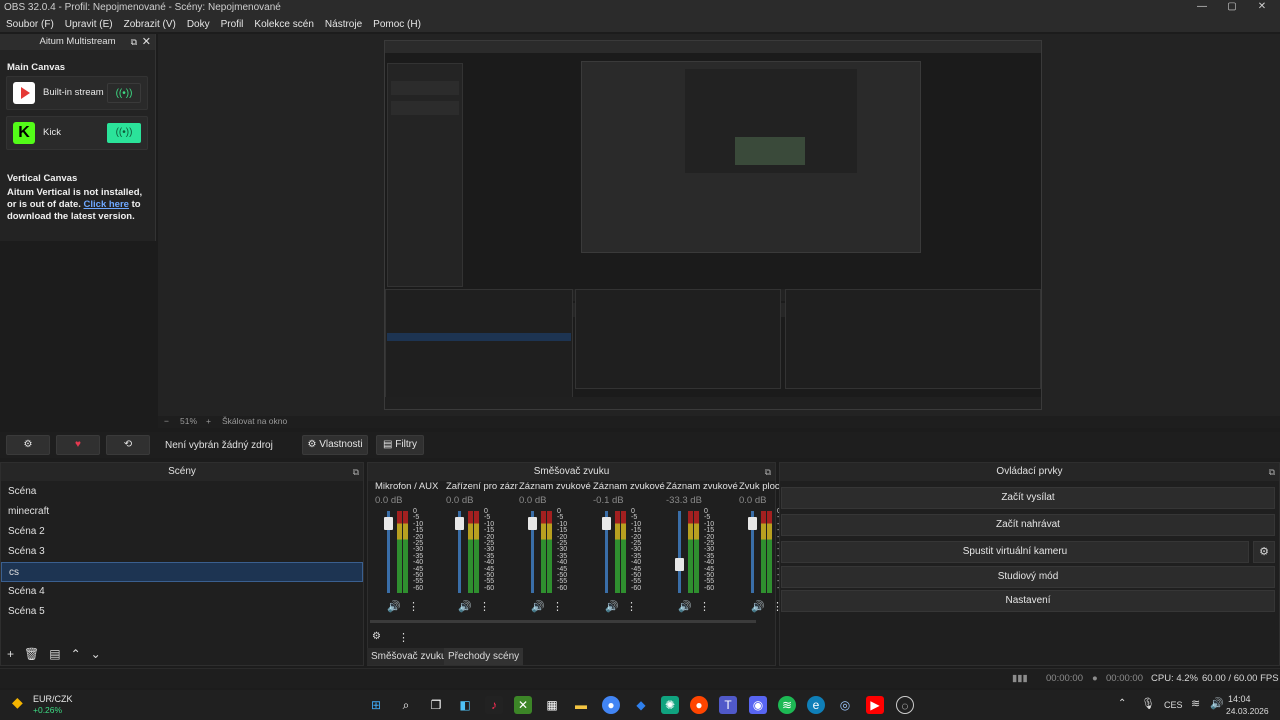 Image resolution: width=1280 pixels, height=720 pixels. What do you see at coordinates (406, 705) in the screenshot?
I see `search-icon: ⌕` at bounding box center [406, 705].